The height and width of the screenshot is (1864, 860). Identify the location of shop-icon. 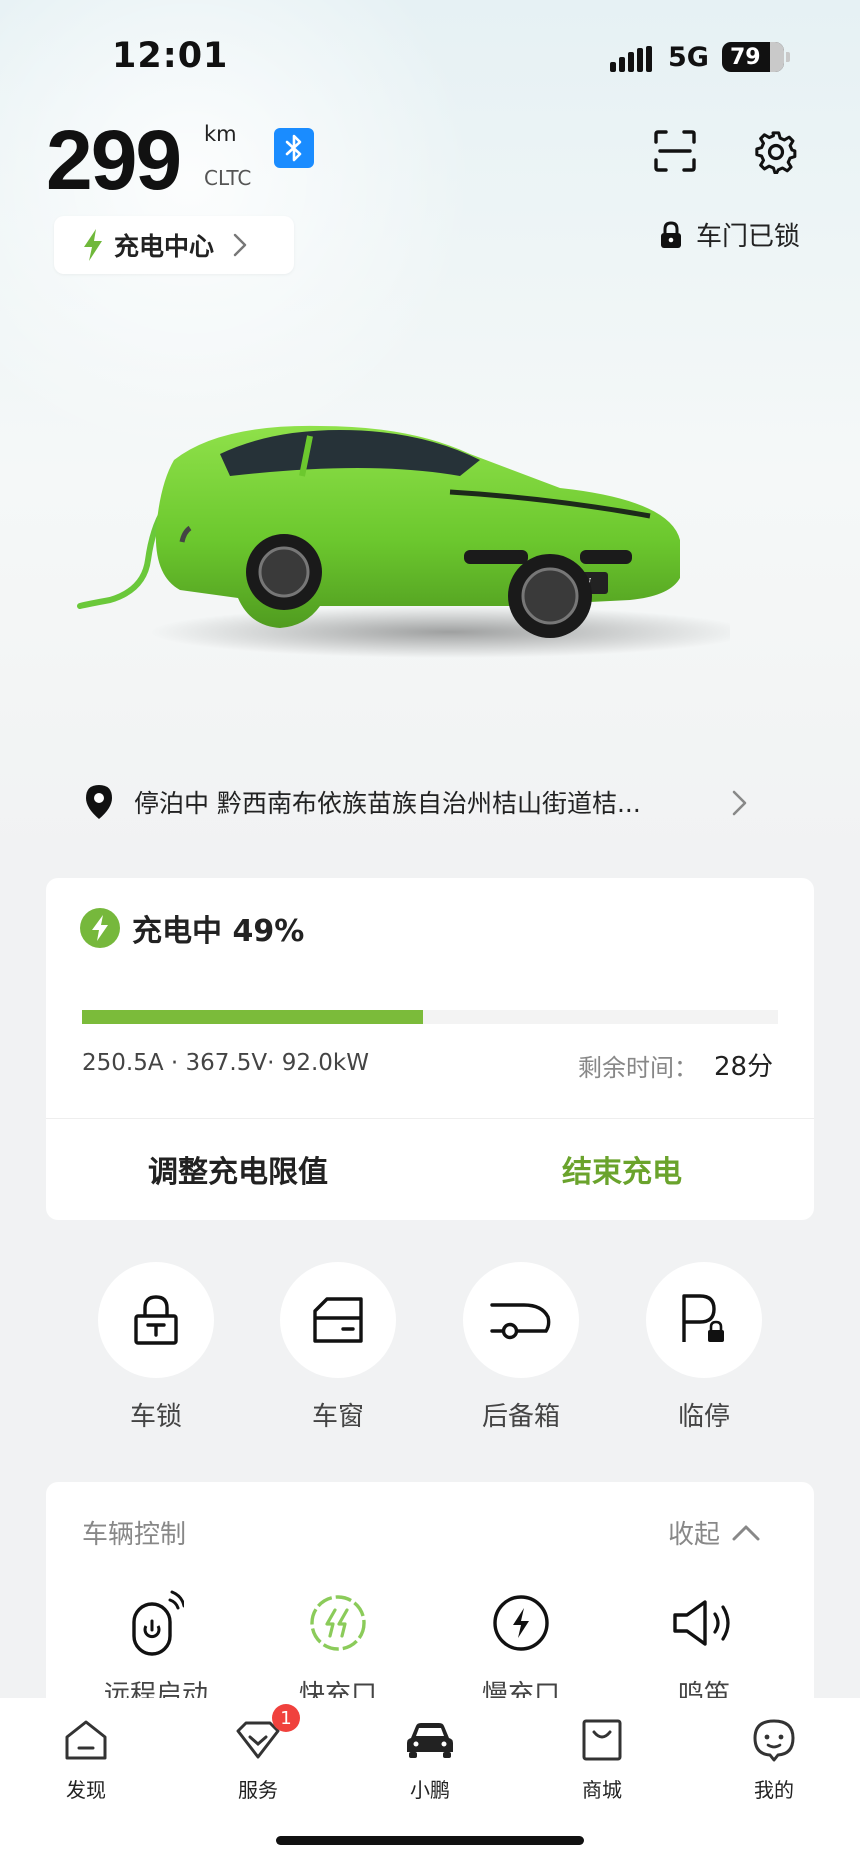
(602, 1740).